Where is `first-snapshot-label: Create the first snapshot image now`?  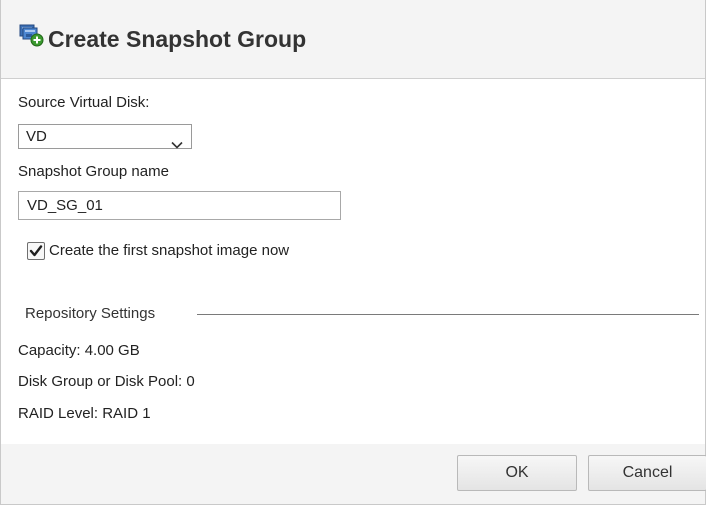 first-snapshot-label: Create the first snapshot image now is located at coordinates (169, 250).